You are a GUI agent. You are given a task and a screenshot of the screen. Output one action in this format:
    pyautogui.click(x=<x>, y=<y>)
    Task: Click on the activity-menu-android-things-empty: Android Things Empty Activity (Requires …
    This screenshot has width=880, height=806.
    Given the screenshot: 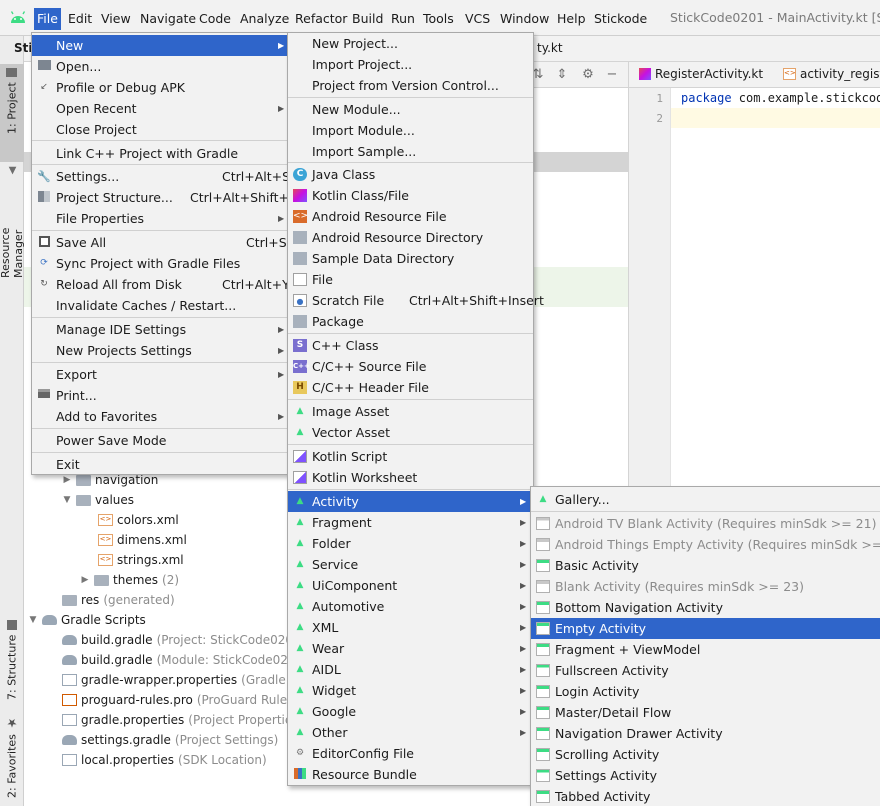 What is the action you would take?
    pyautogui.click(x=705, y=544)
    